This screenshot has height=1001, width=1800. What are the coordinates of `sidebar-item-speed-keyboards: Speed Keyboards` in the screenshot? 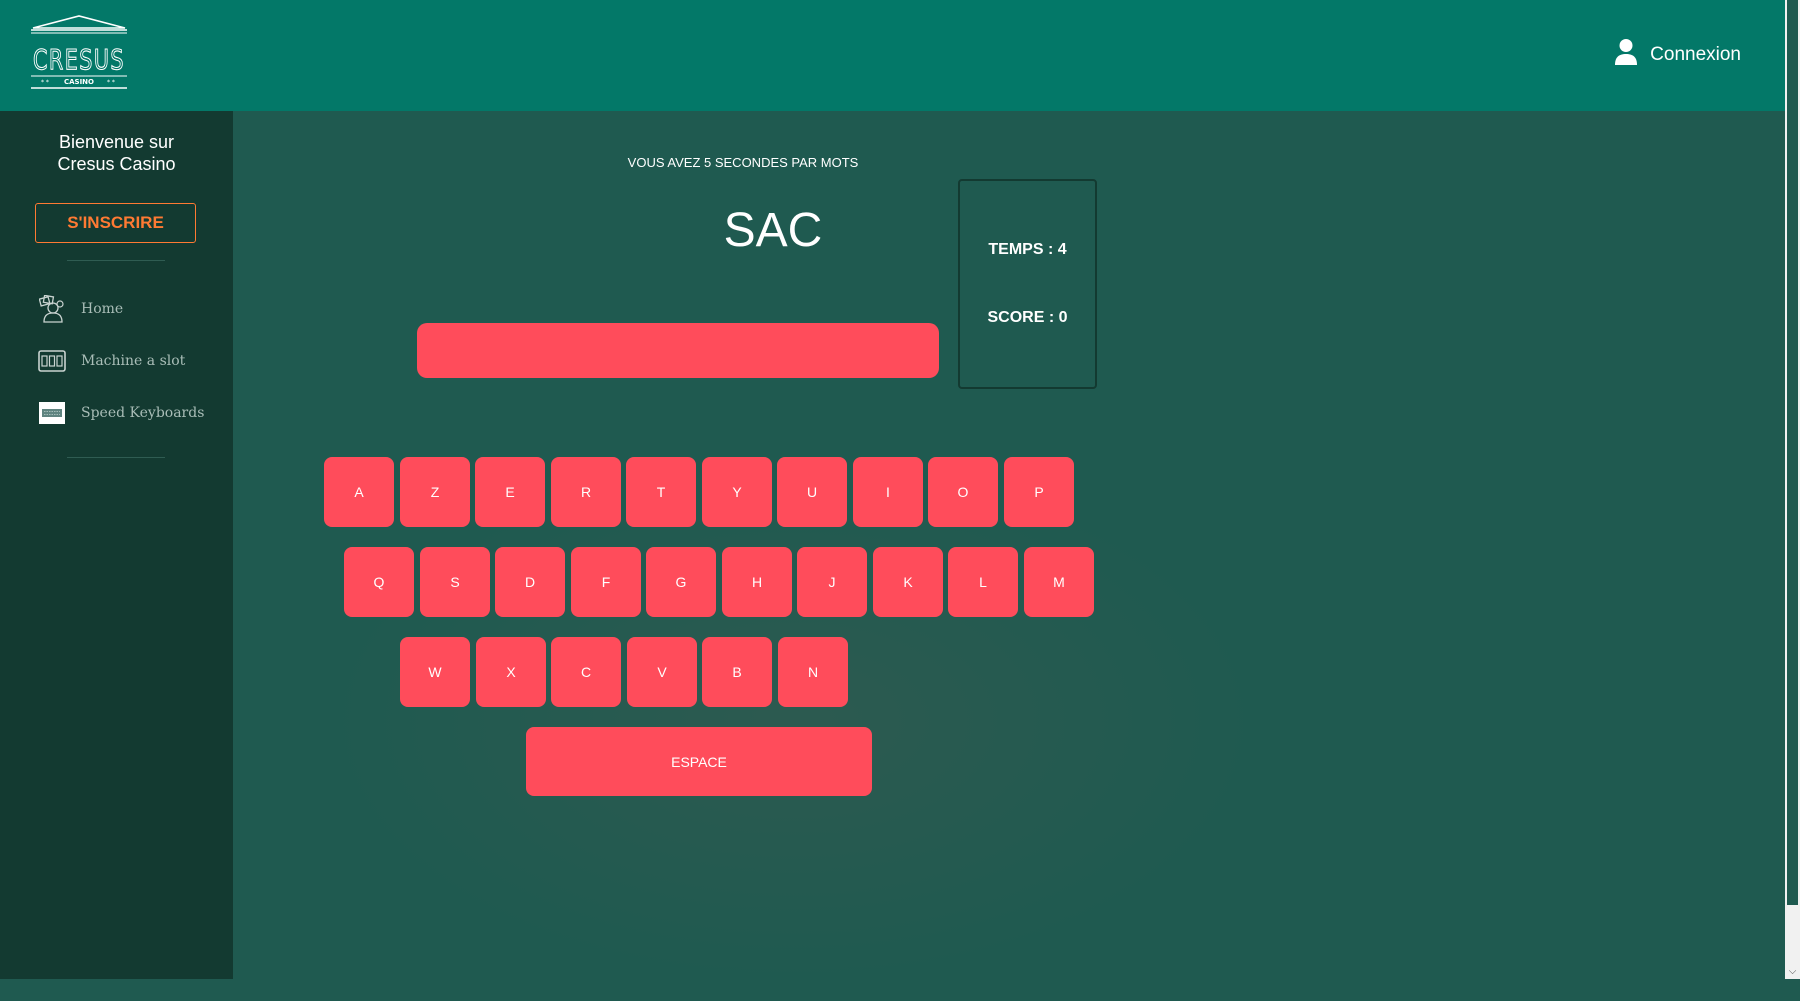 It's located at (121, 413).